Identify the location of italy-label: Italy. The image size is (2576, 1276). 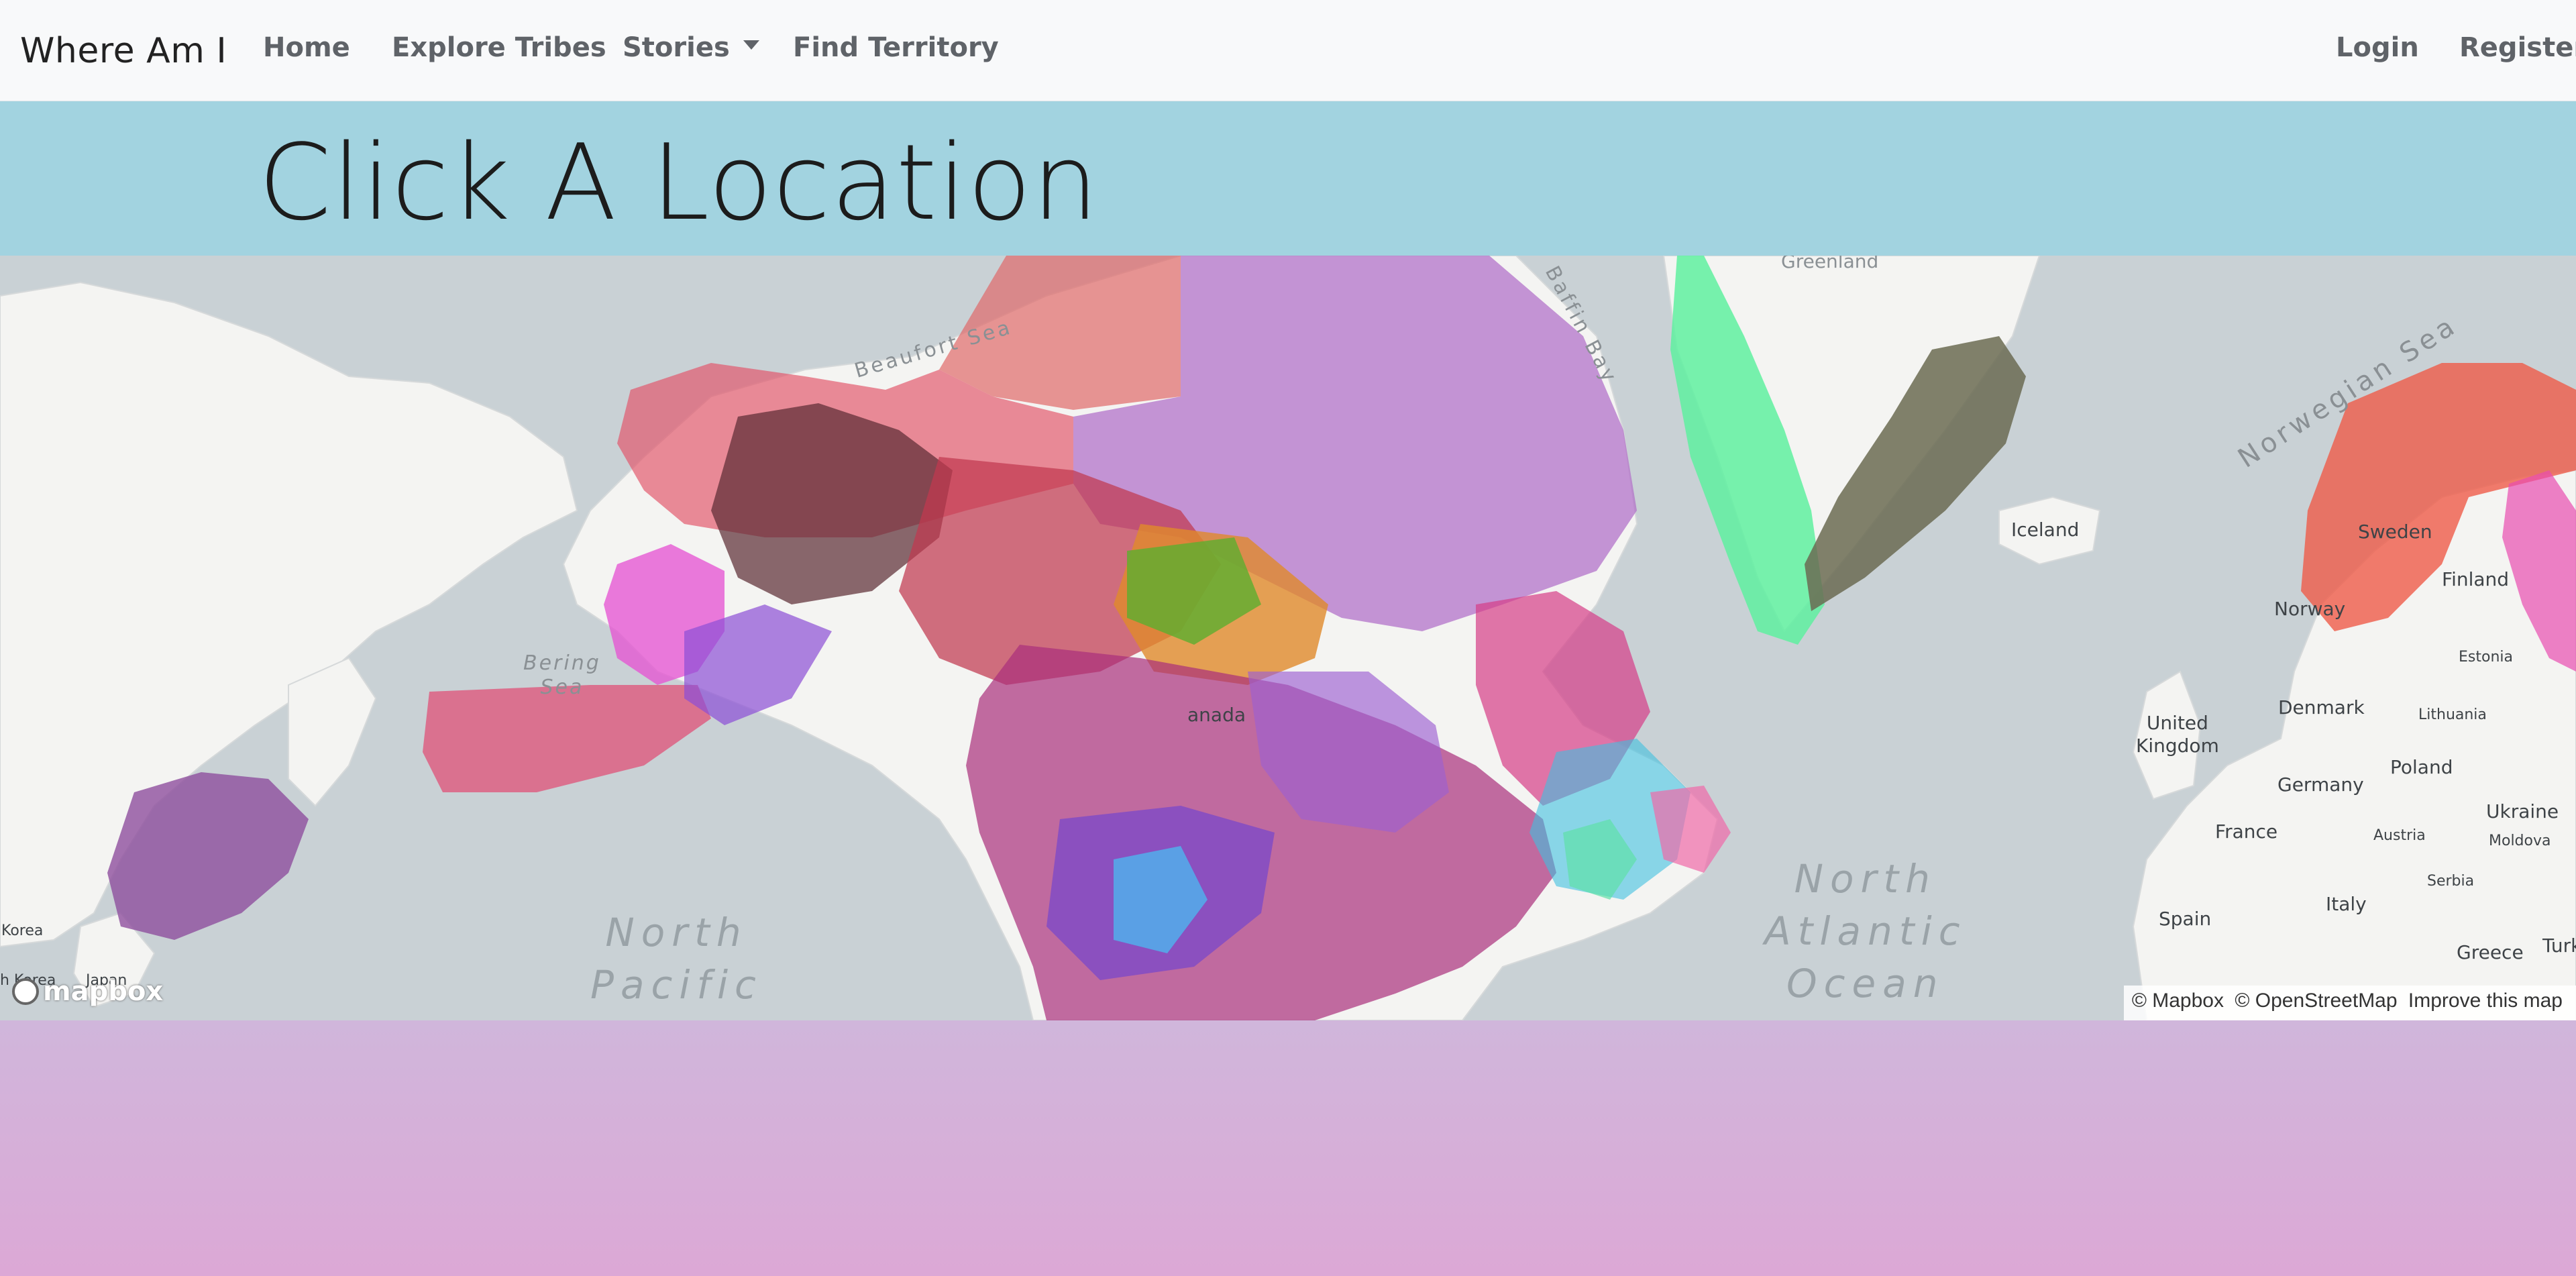
(2346, 904).